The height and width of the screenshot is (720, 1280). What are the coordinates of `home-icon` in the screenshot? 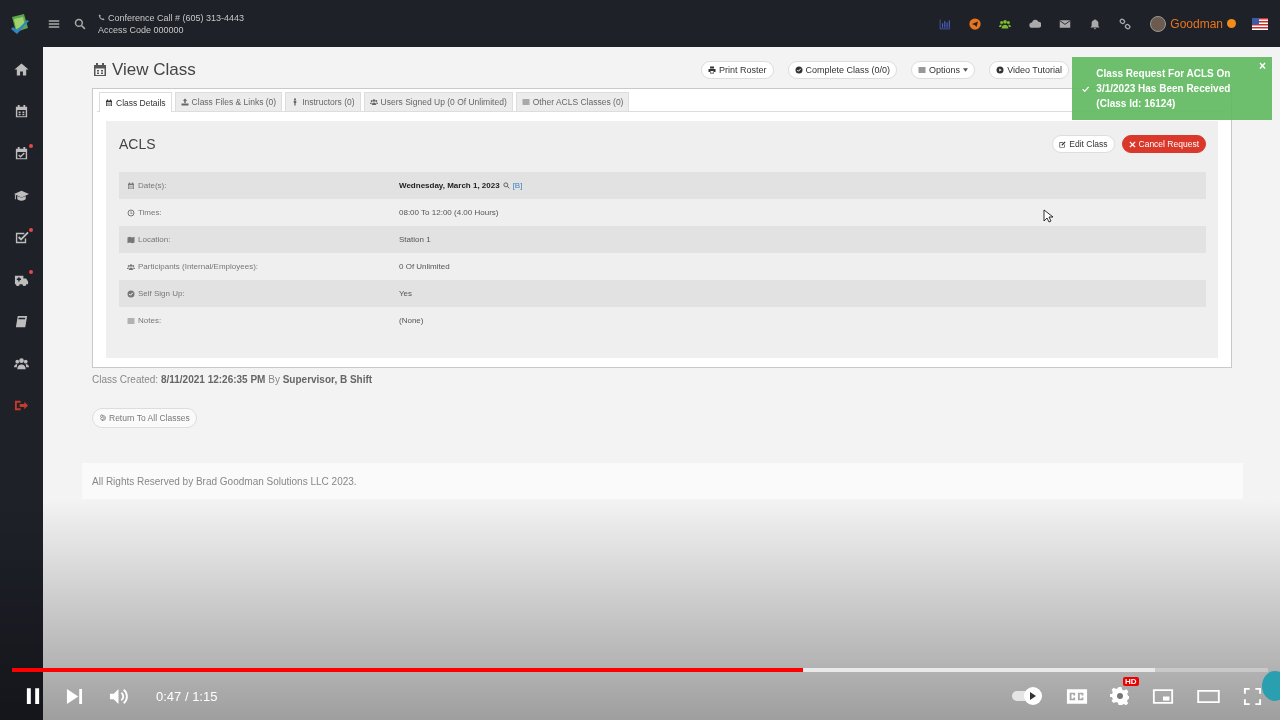 It's located at (21, 69).